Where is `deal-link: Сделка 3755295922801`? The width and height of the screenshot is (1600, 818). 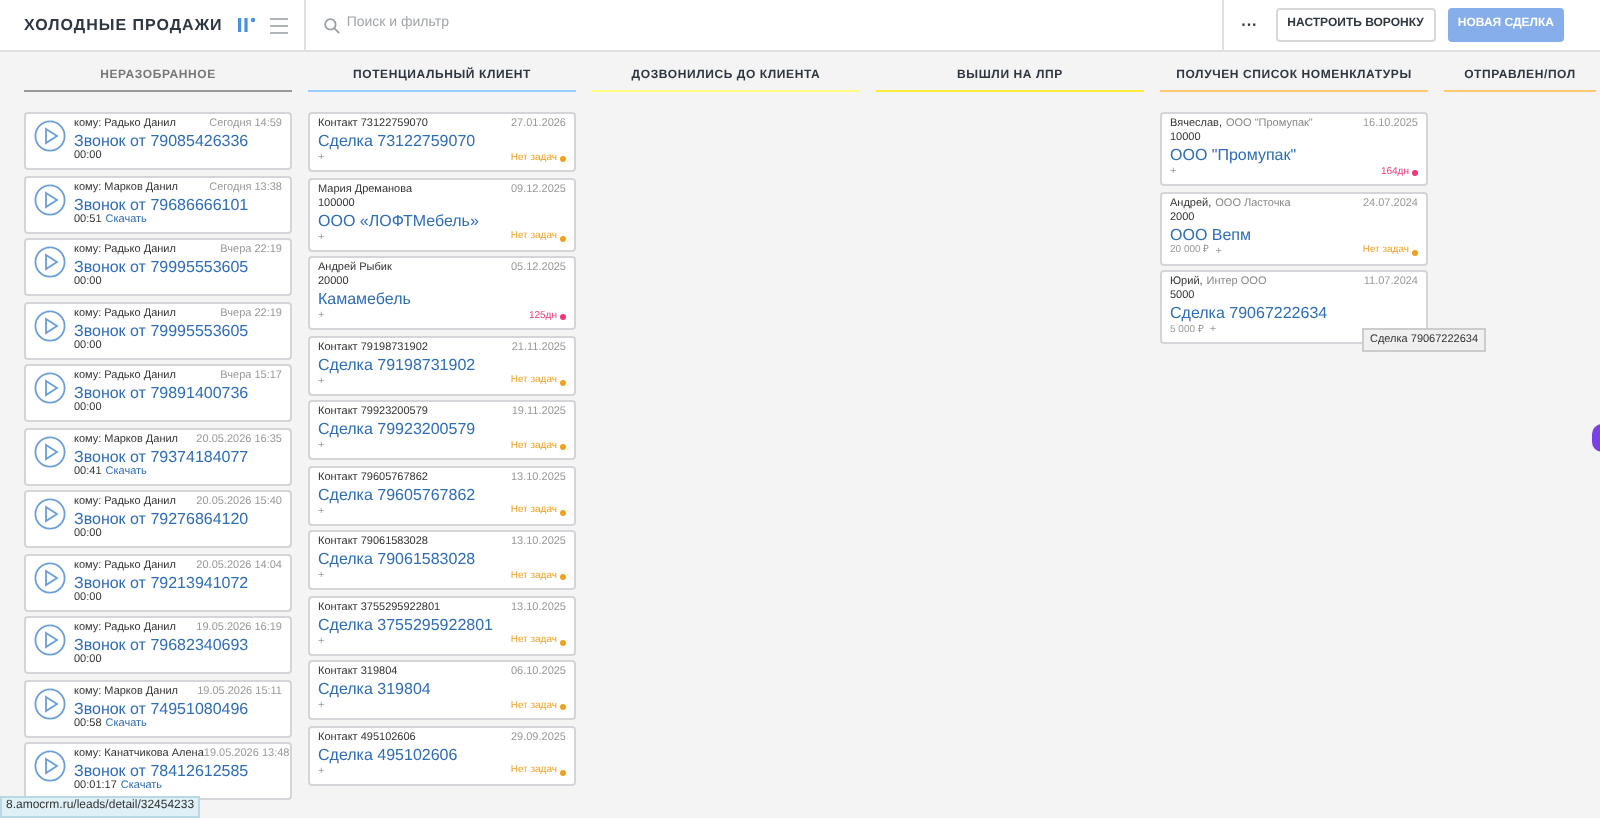 deal-link: Сделка 3755295922801 is located at coordinates (405, 625).